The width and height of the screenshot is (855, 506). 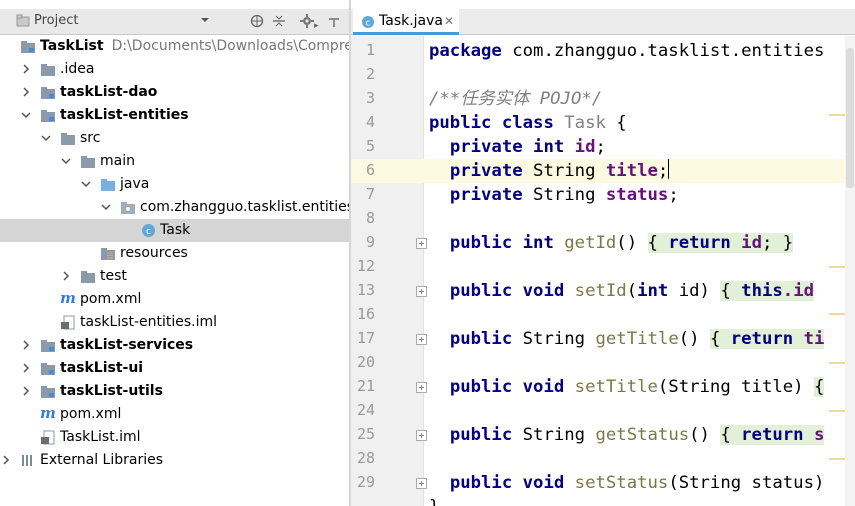 What do you see at coordinates (174, 230) in the screenshot?
I see `tree-item-task: c Task` at bounding box center [174, 230].